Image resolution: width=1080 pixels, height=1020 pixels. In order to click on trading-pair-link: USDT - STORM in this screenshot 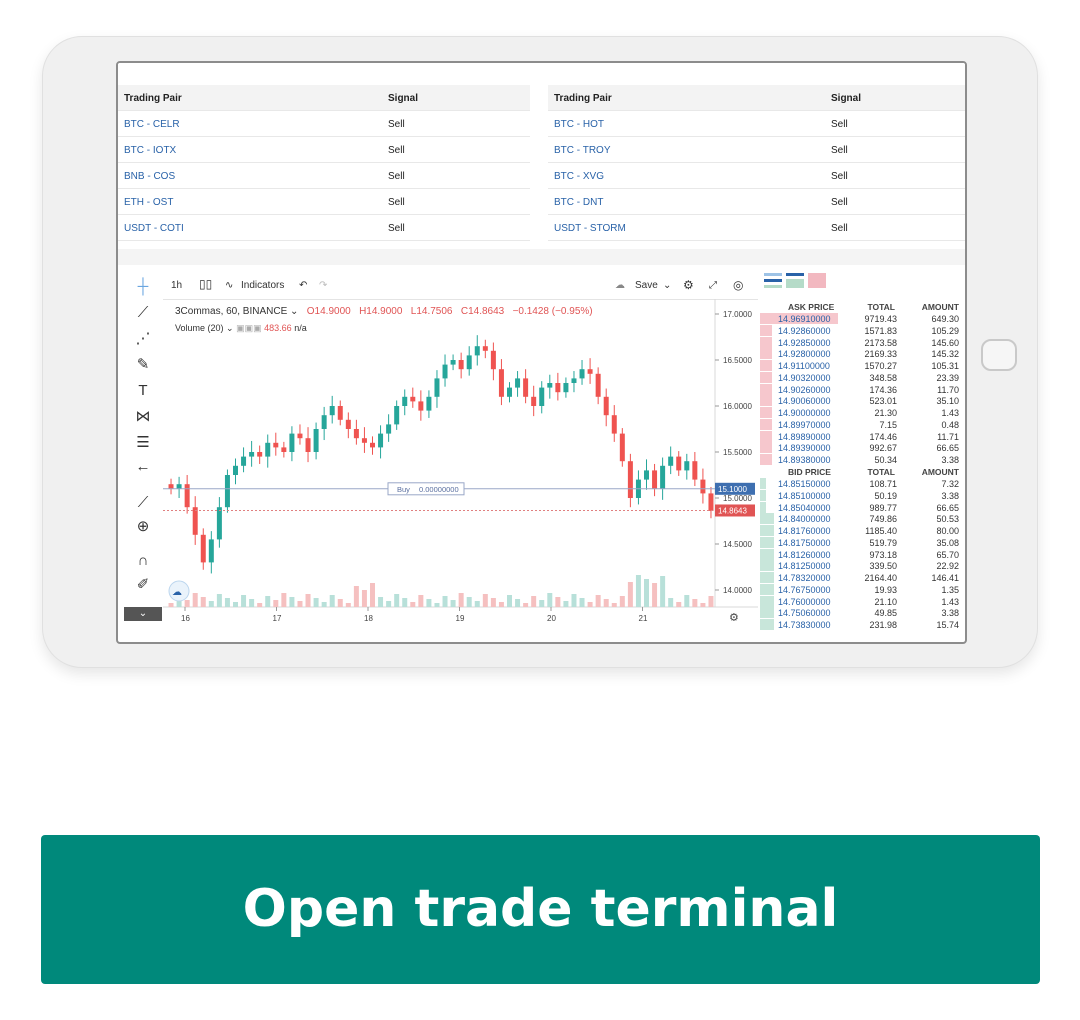, I will do `click(590, 228)`.